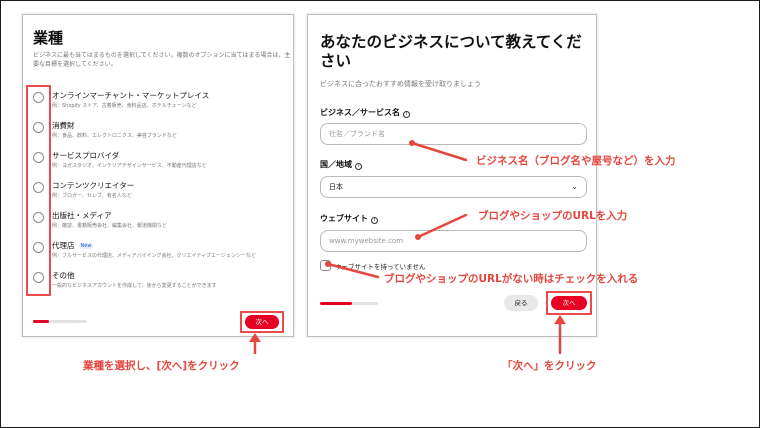  Describe the element at coordinates (549, 366) in the screenshot. I see `annotation-right-caption: 「次へ」をクリック` at that location.